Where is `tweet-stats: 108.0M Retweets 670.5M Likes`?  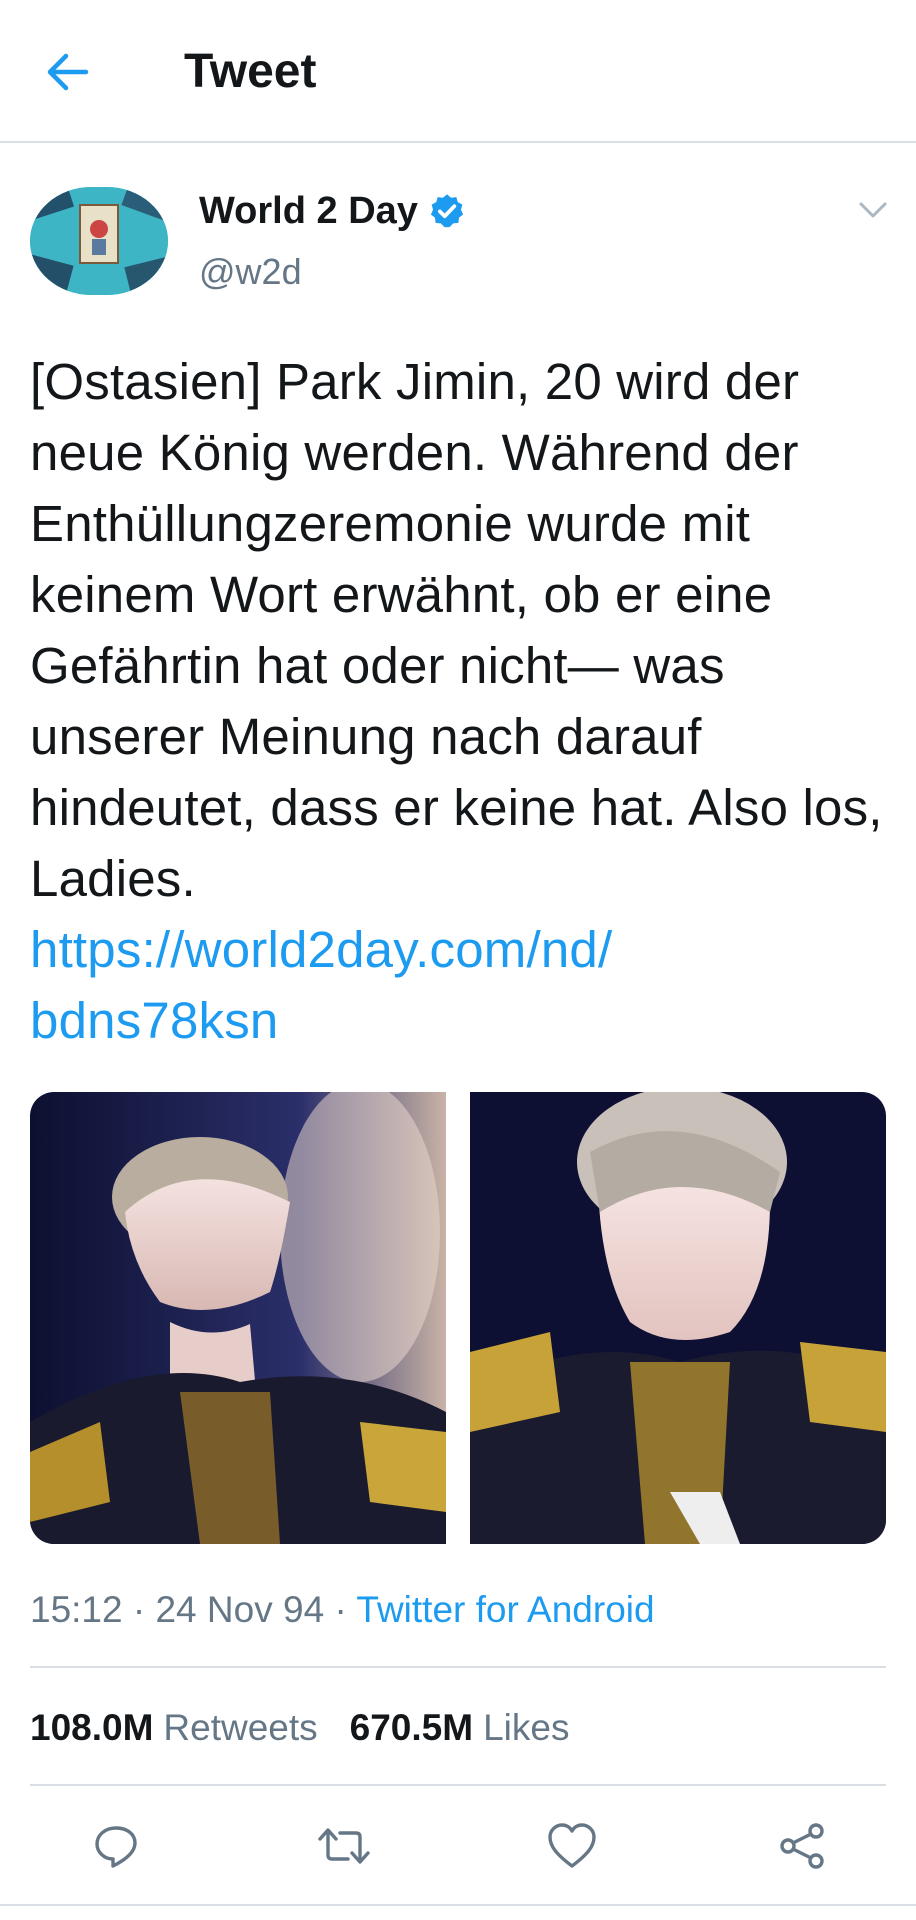
tweet-stats: 108.0M Retweets 670.5M Likes is located at coordinates (315, 1728).